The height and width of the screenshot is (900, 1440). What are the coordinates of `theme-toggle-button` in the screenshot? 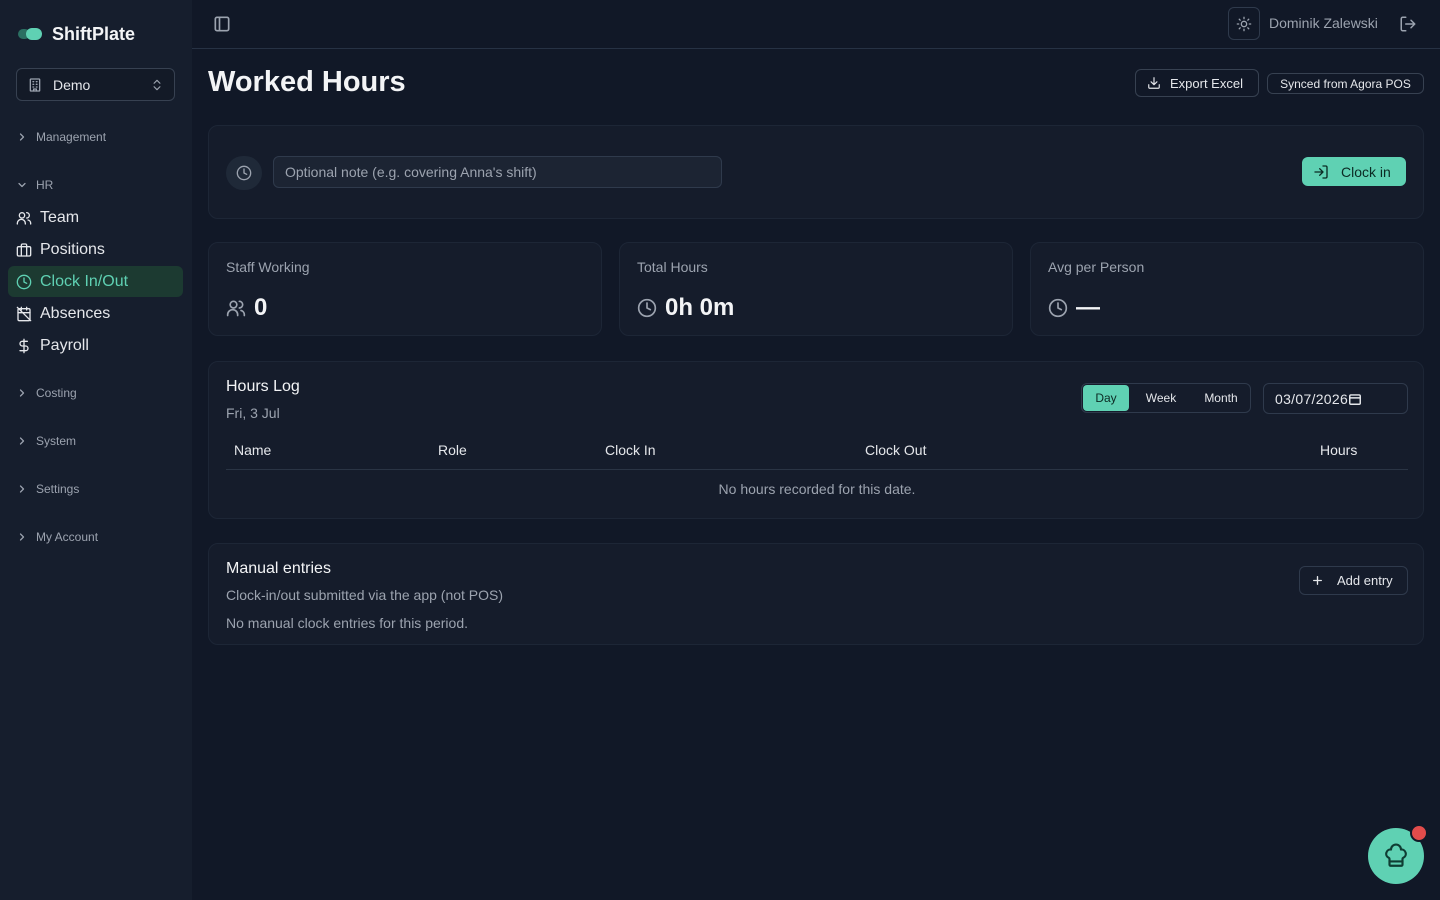 It's located at (1244, 23).